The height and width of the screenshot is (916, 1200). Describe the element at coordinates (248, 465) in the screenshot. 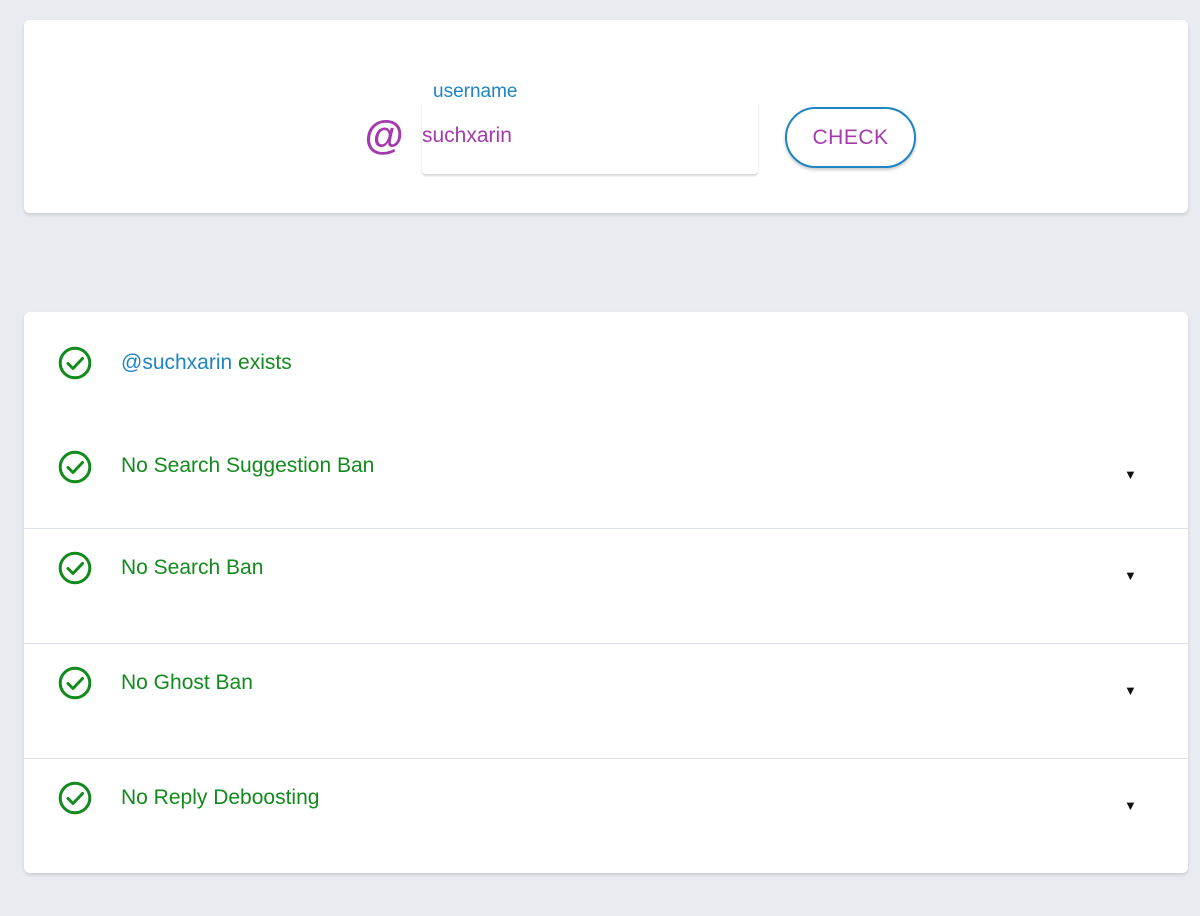

I see `result-label: No Search Suggestion Ban` at that location.